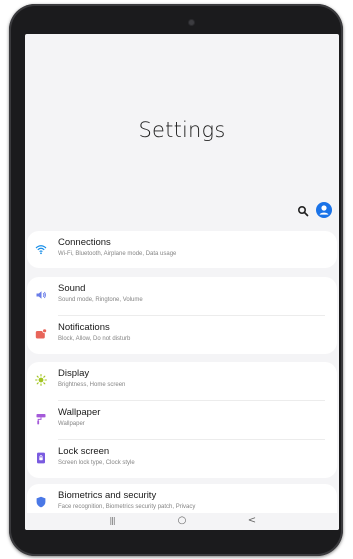 This screenshot has width=353, height=559. What do you see at coordinates (84, 242) in the screenshot?
I see `settings-item-label: Connections` at bounding box center [84, 242].